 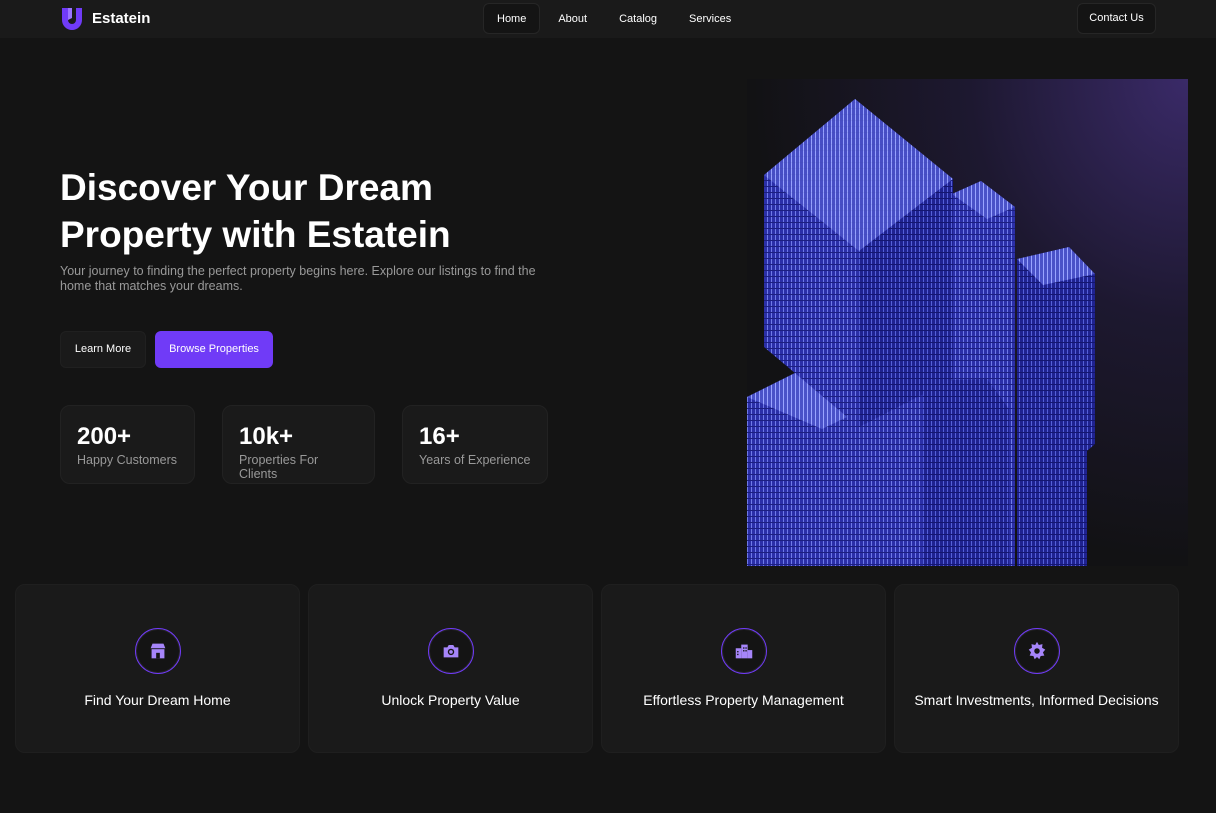 I want to click on buildings-icon, so click(x=744, y=651).